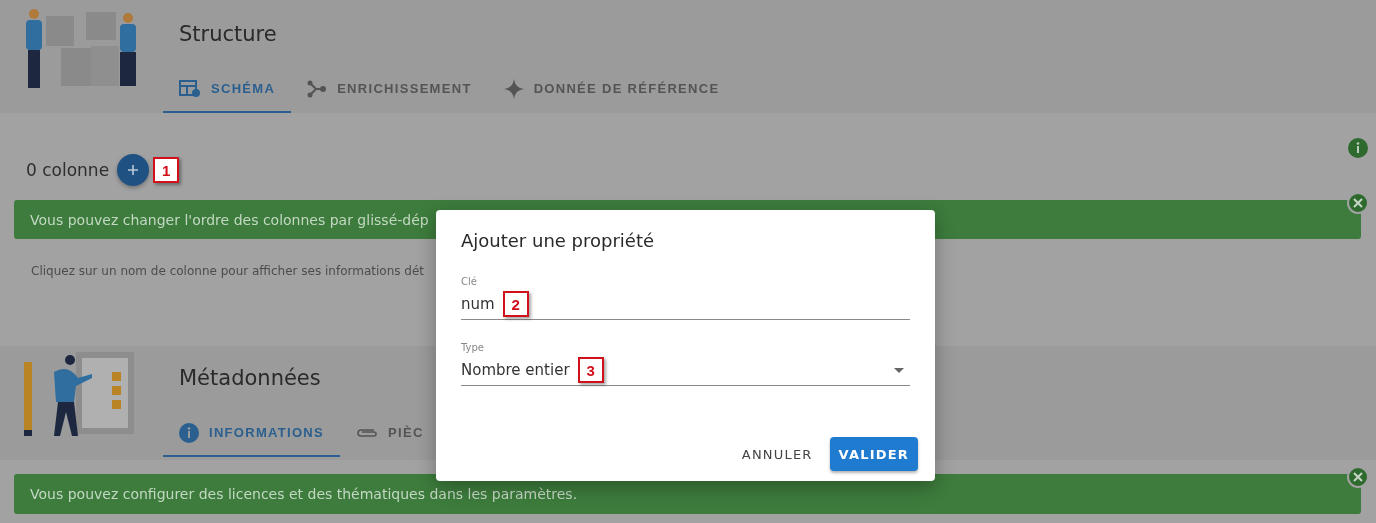 The image size is (1376, 523). I want to click on field-label: Clé, so click(469, 282).